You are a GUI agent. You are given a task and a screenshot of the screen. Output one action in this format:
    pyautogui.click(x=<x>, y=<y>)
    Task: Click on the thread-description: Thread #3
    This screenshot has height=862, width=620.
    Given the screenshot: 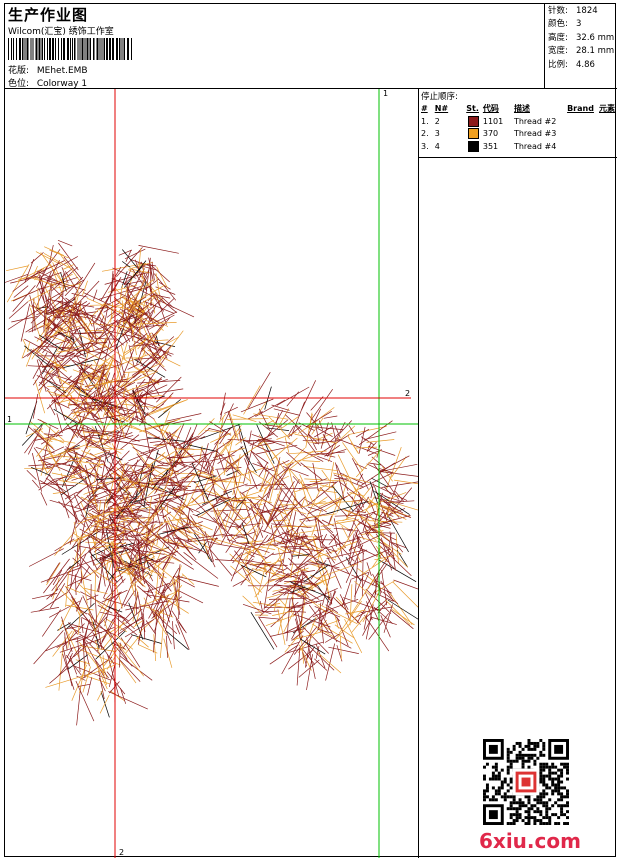 What is the action you would take?
    pyautogui.click(x=538, y=134)
    